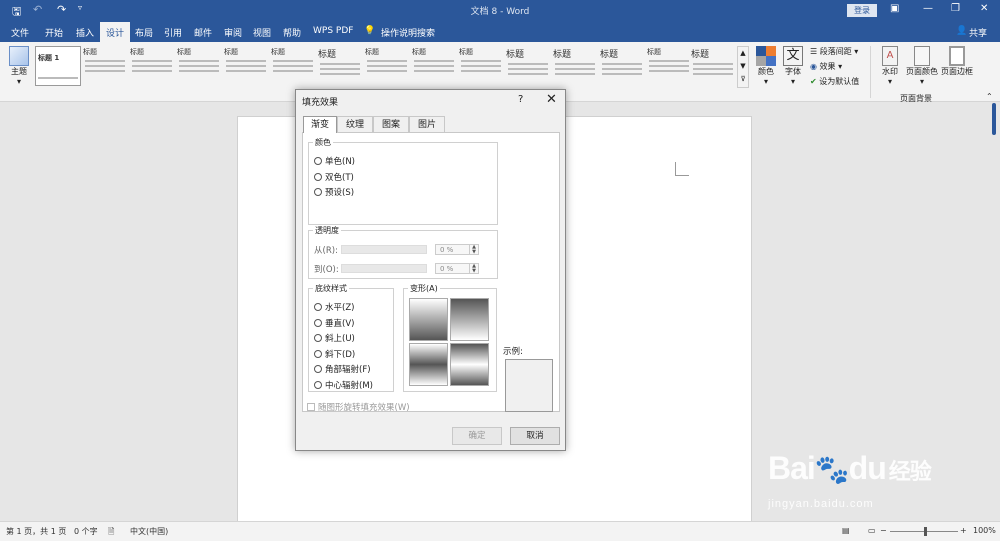  Describe the element at coordinates (669, 66) in the screenshot. I see `style-set-14: 标题` at that location.